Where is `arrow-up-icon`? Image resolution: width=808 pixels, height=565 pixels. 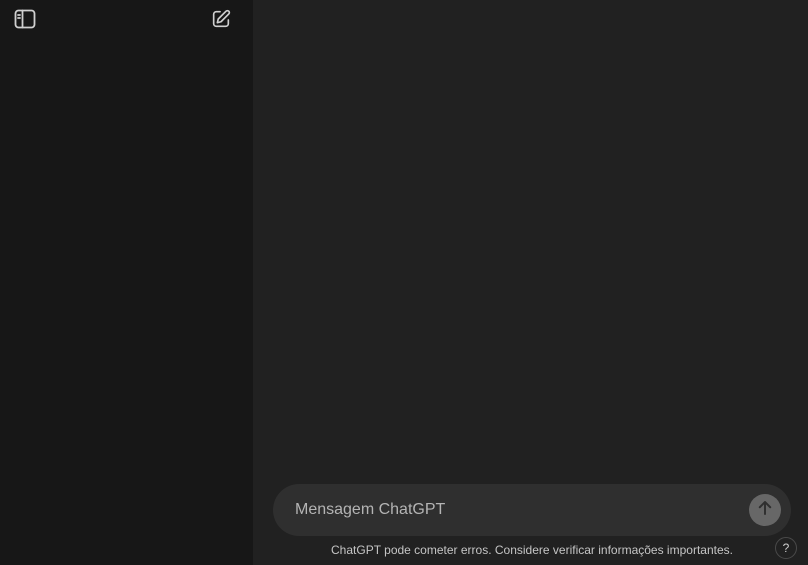
arrow-up-icon is located at coordinates (765, 510).